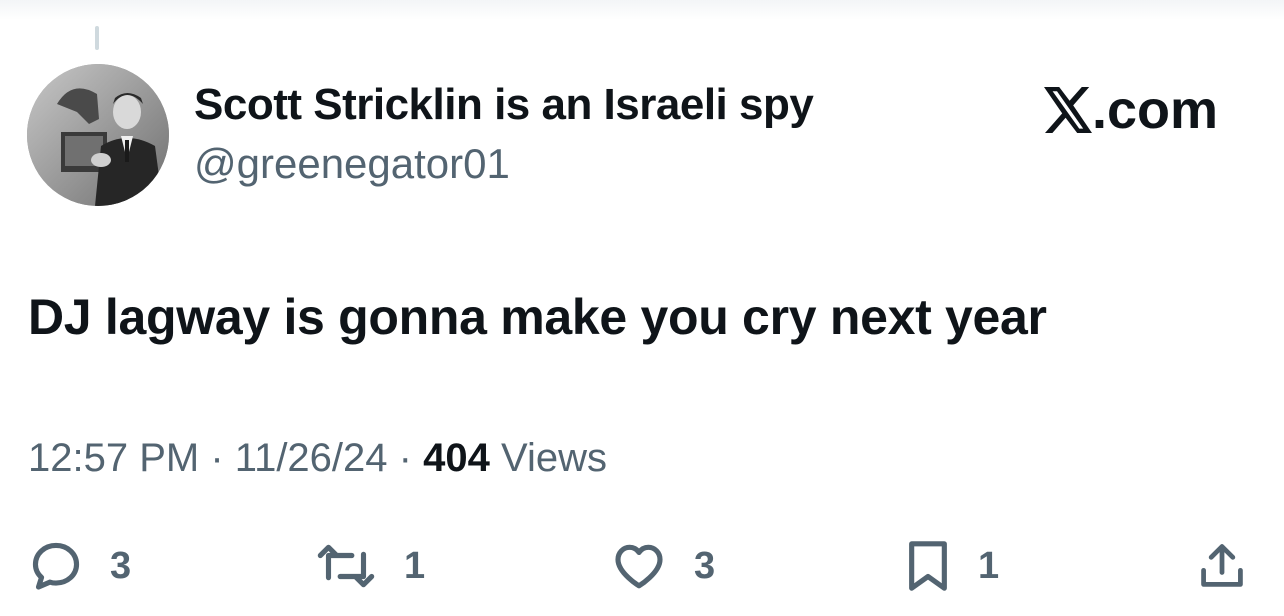  What do you see at coordinates (504, 105) in the screenshot?
I see `display-name: Scott Stricklin is an Israeli spy` at bounding box center [504, 105].